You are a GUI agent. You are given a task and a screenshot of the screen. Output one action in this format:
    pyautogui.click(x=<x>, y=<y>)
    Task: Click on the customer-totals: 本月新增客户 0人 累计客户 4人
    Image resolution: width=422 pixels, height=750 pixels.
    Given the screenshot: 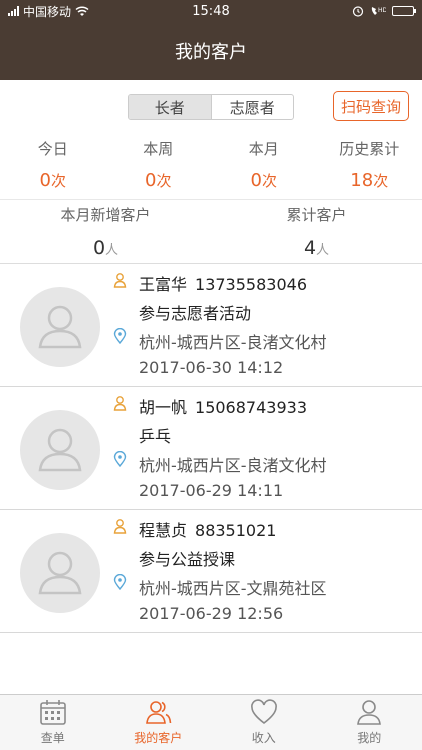 What is the action you would take?
    pyautogui.click(x=211, y=232)
    